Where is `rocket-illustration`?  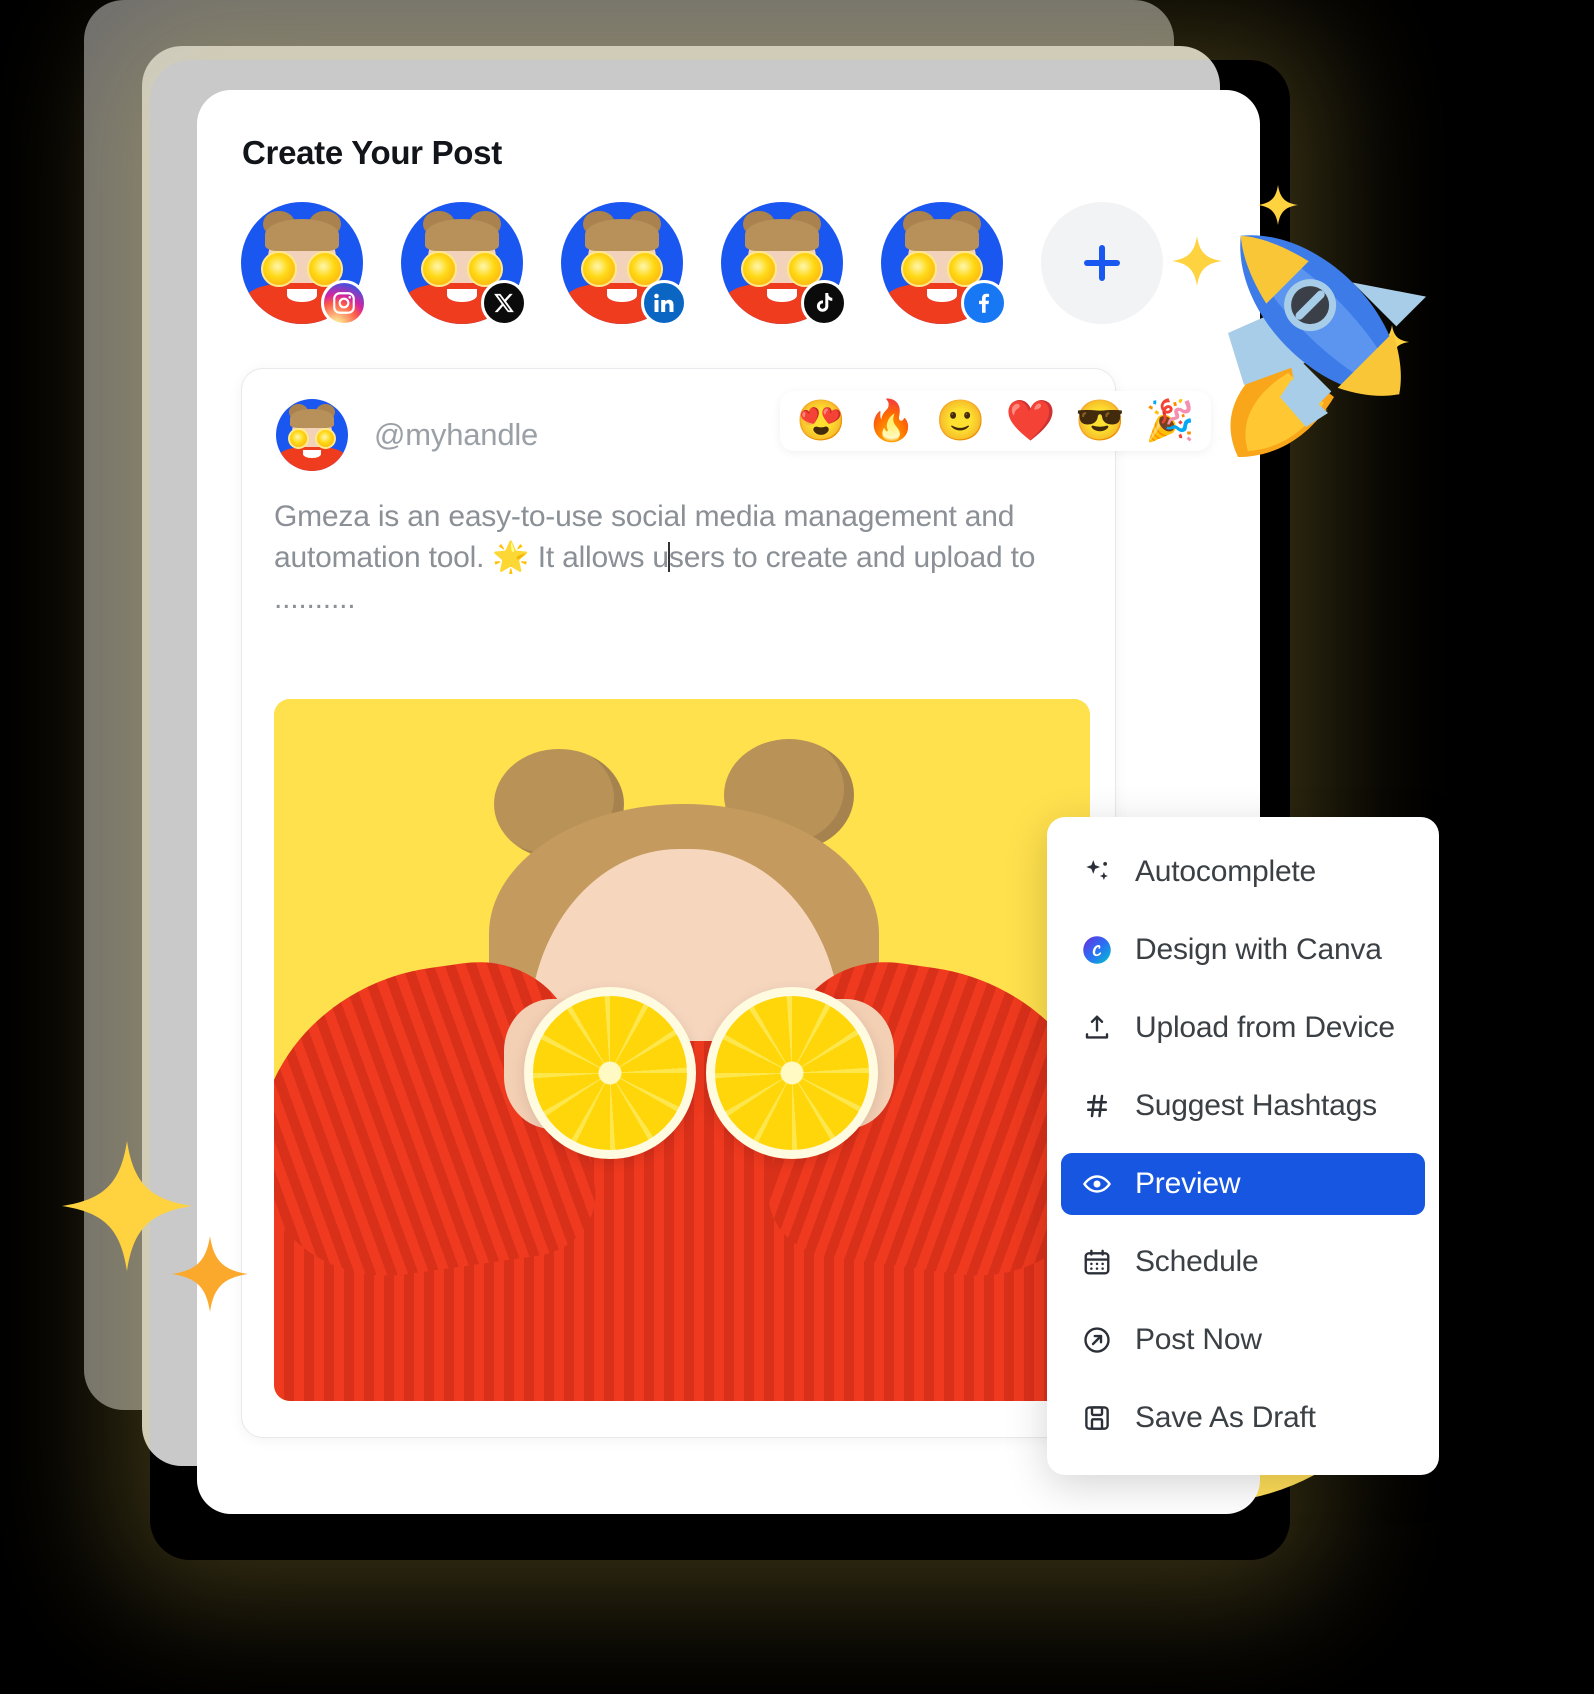
rocket-illustration is located at coordinates (1280, 315).